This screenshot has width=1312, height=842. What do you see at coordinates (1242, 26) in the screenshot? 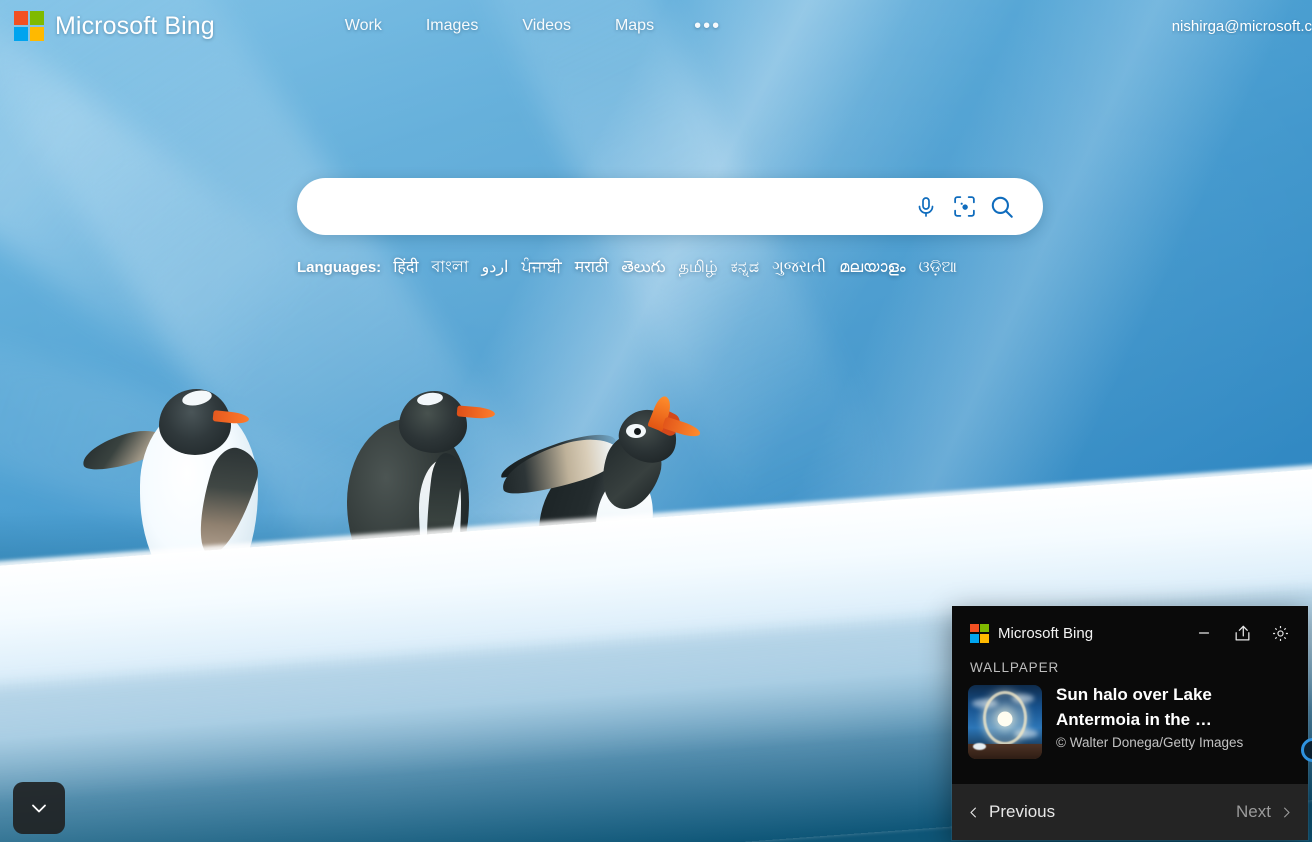
I see `account-email: nishirga@microsoft.c` at bounding box center [1242, 26].